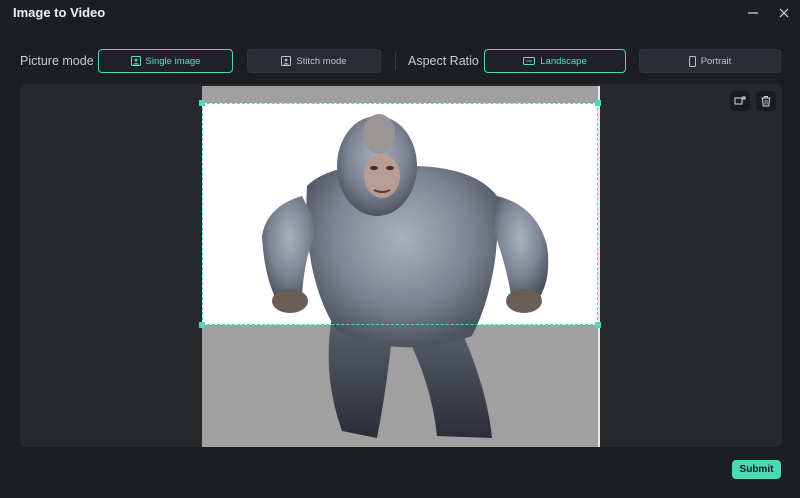 The image size is (800, 498). I want to click on trash-icon, so click(766, 101).